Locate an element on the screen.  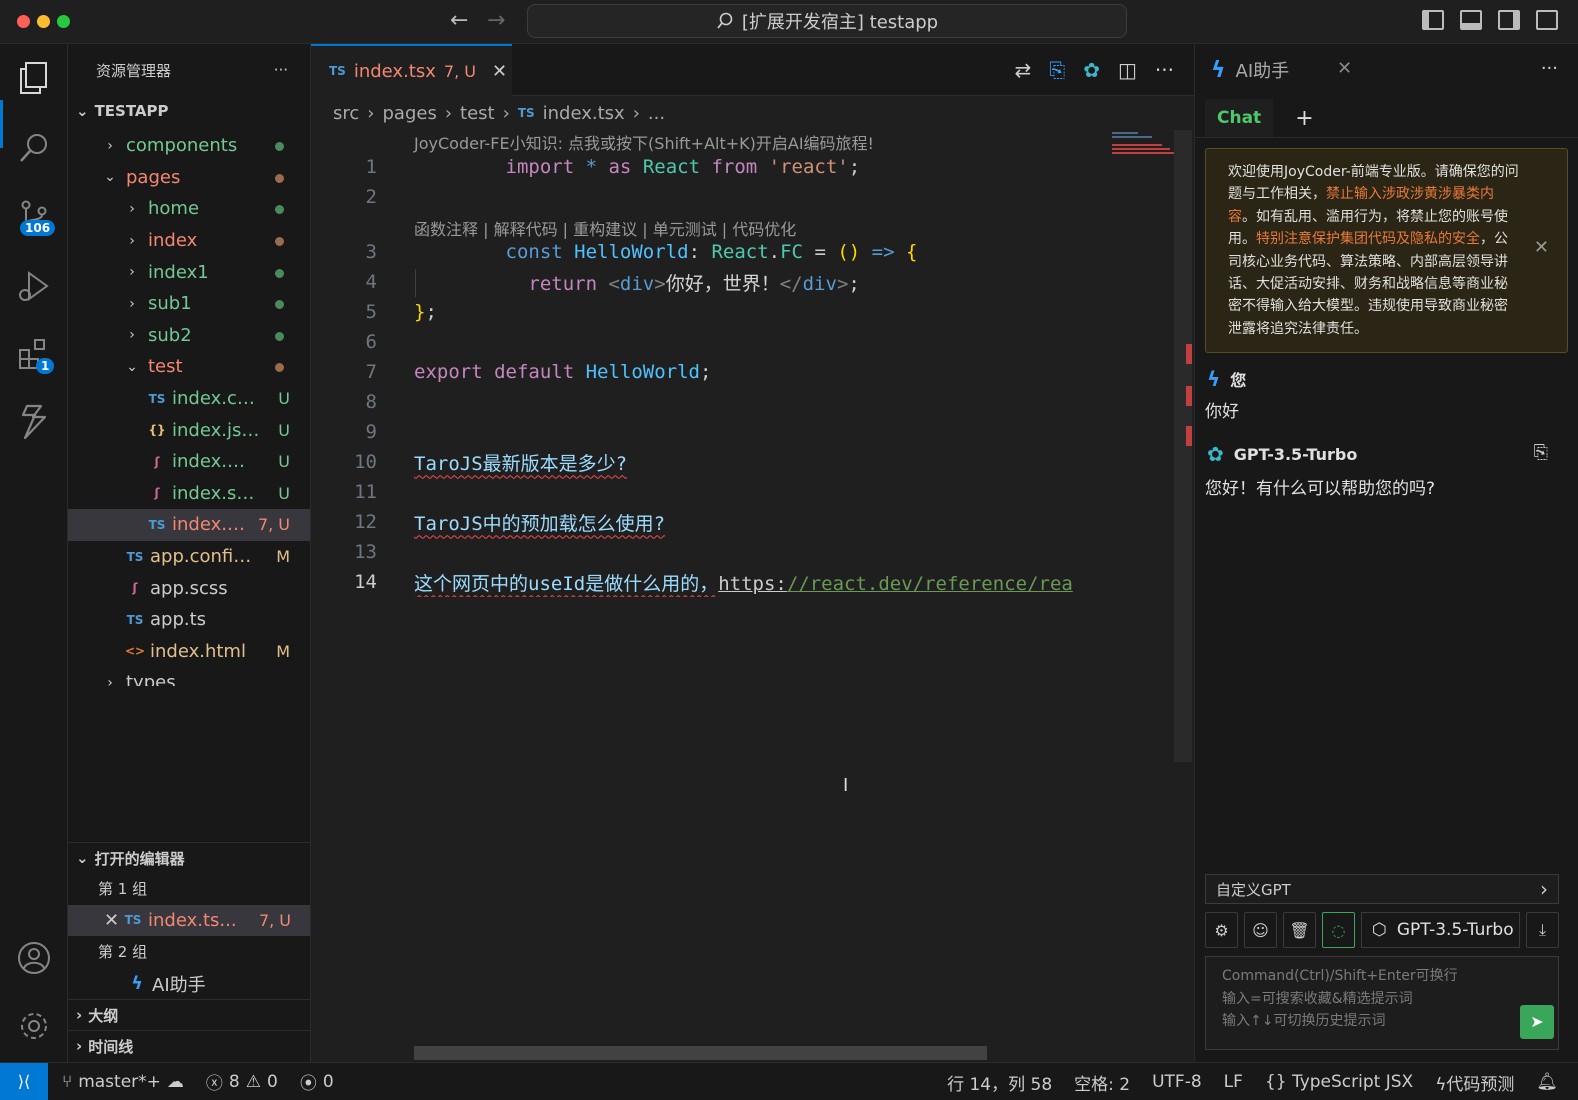
tree-folder: ⌄ pages is located at coordinates (189, 178).